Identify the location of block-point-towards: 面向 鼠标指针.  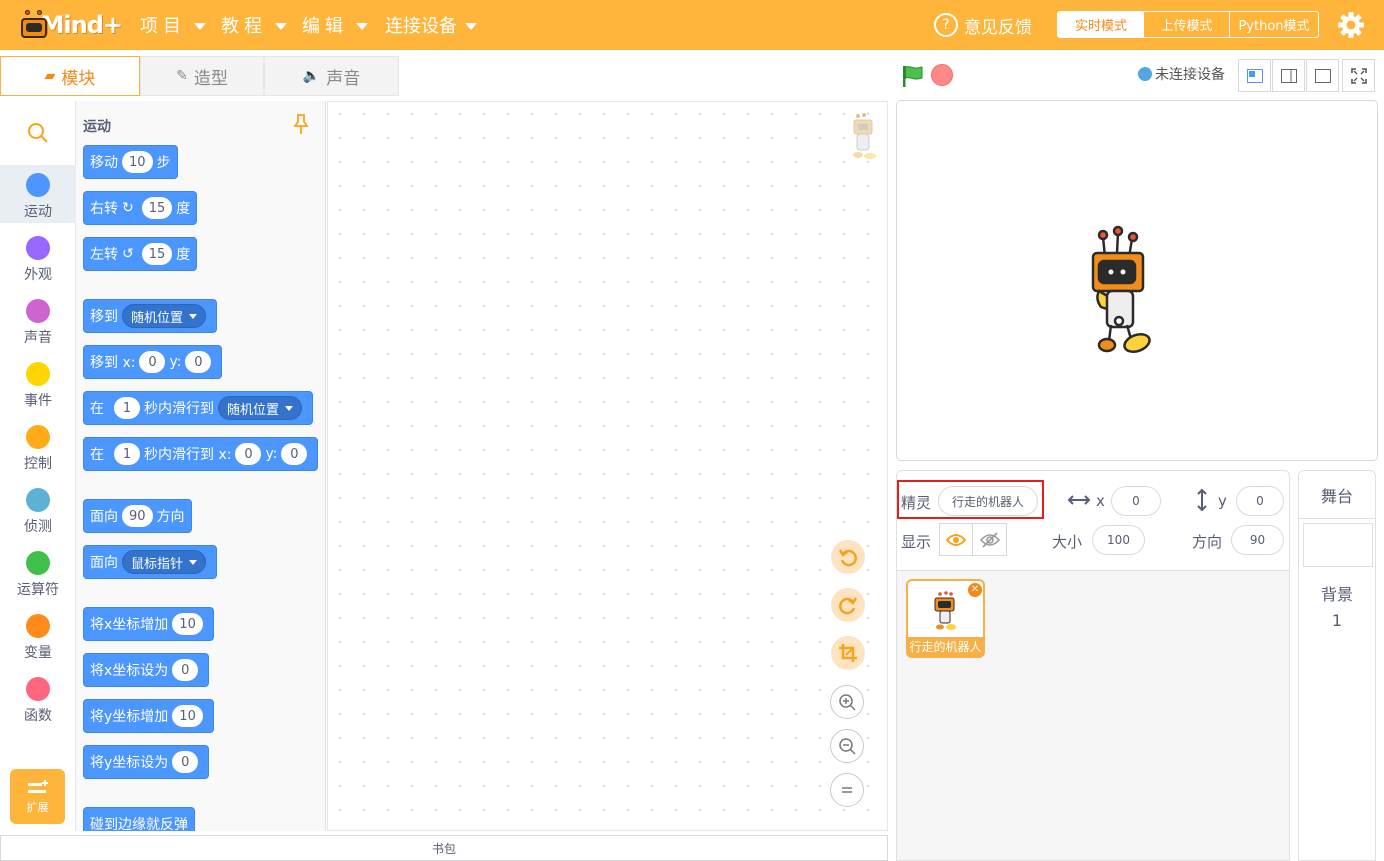
(150, 562).